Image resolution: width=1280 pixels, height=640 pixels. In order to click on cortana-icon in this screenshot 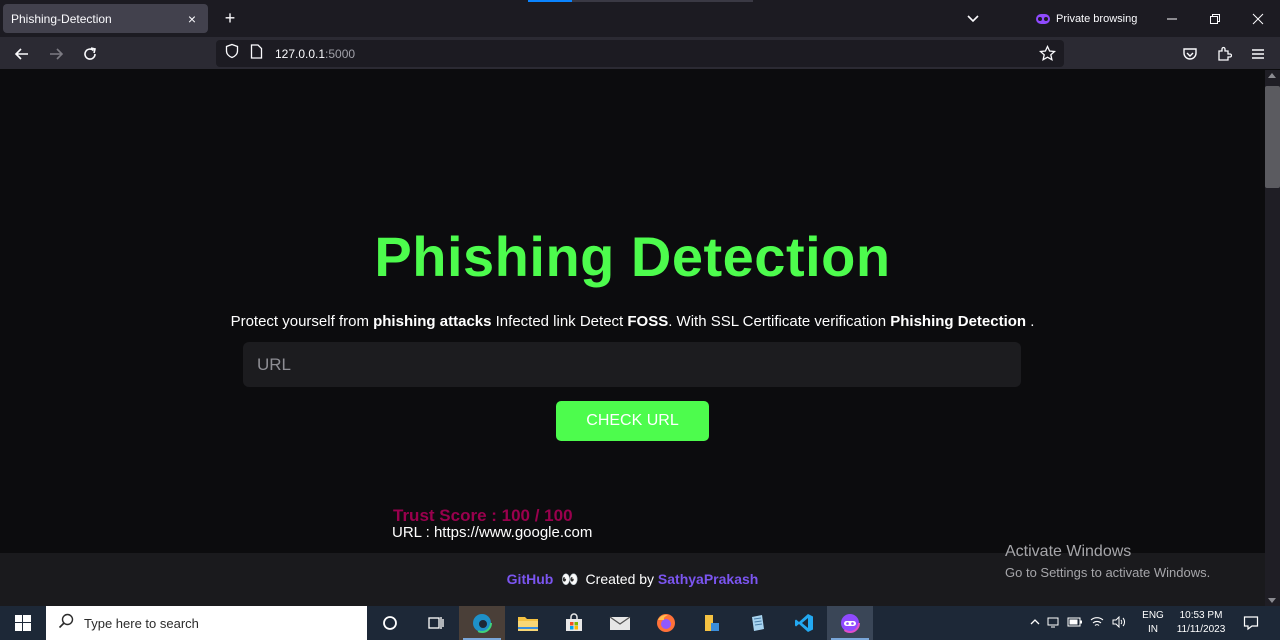, I will do `click(390, 623)`.